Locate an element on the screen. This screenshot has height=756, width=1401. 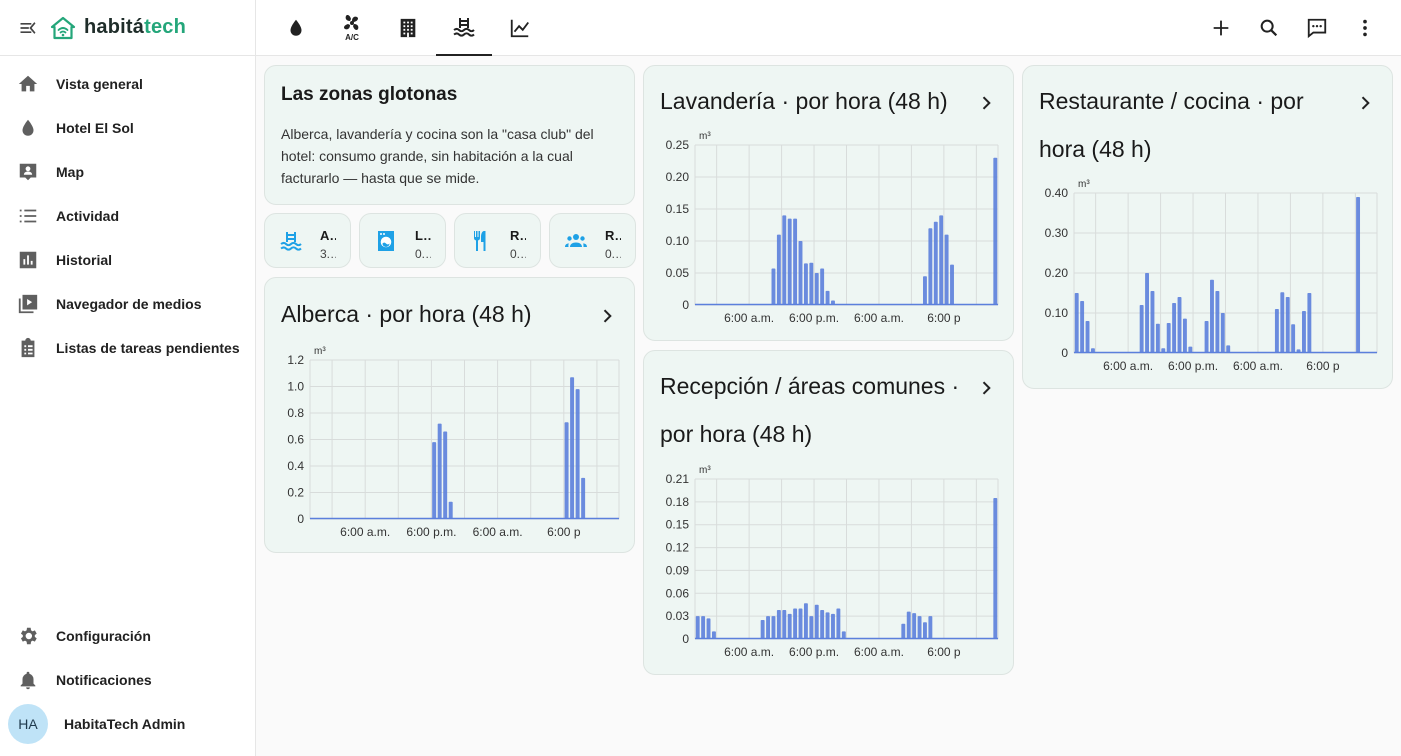
chart-card-title: Lavandería · por hora (48 h) is located at coordinates (804, 101).